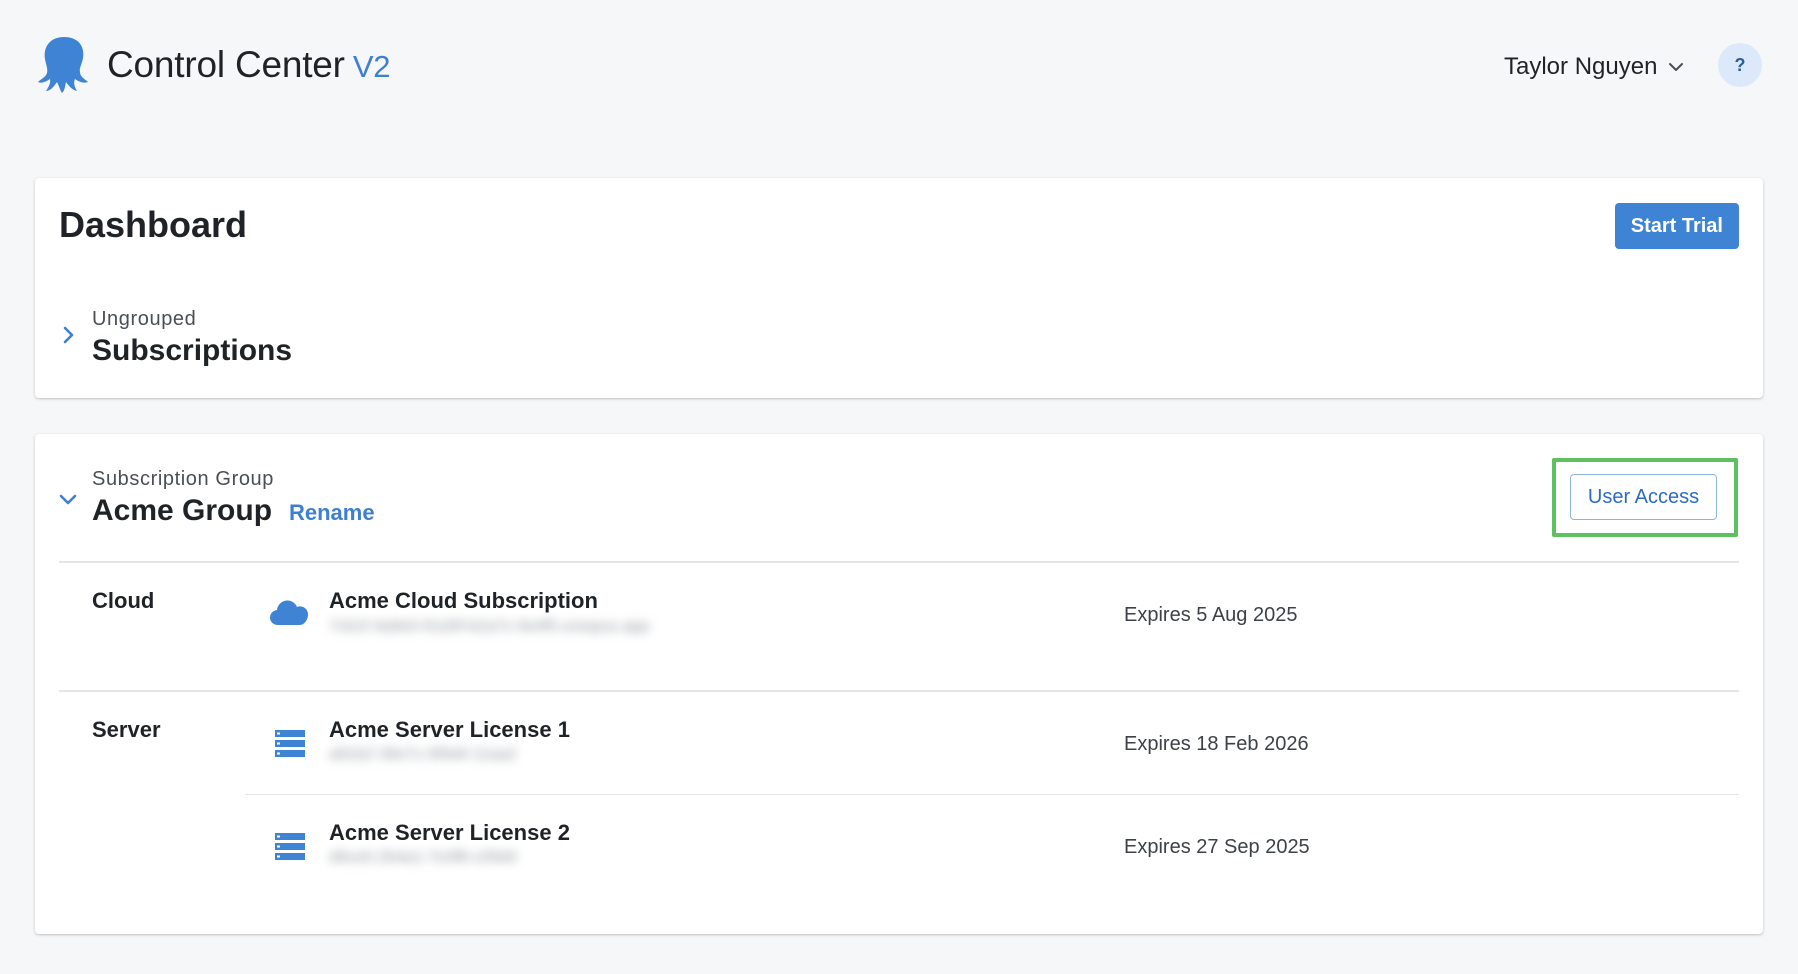 The image size is (1798, 974). What do you see at coordinates (1643, 497) in the screenshot?
I see `user-access-button: User Access` at bounding box center [1643, 497].